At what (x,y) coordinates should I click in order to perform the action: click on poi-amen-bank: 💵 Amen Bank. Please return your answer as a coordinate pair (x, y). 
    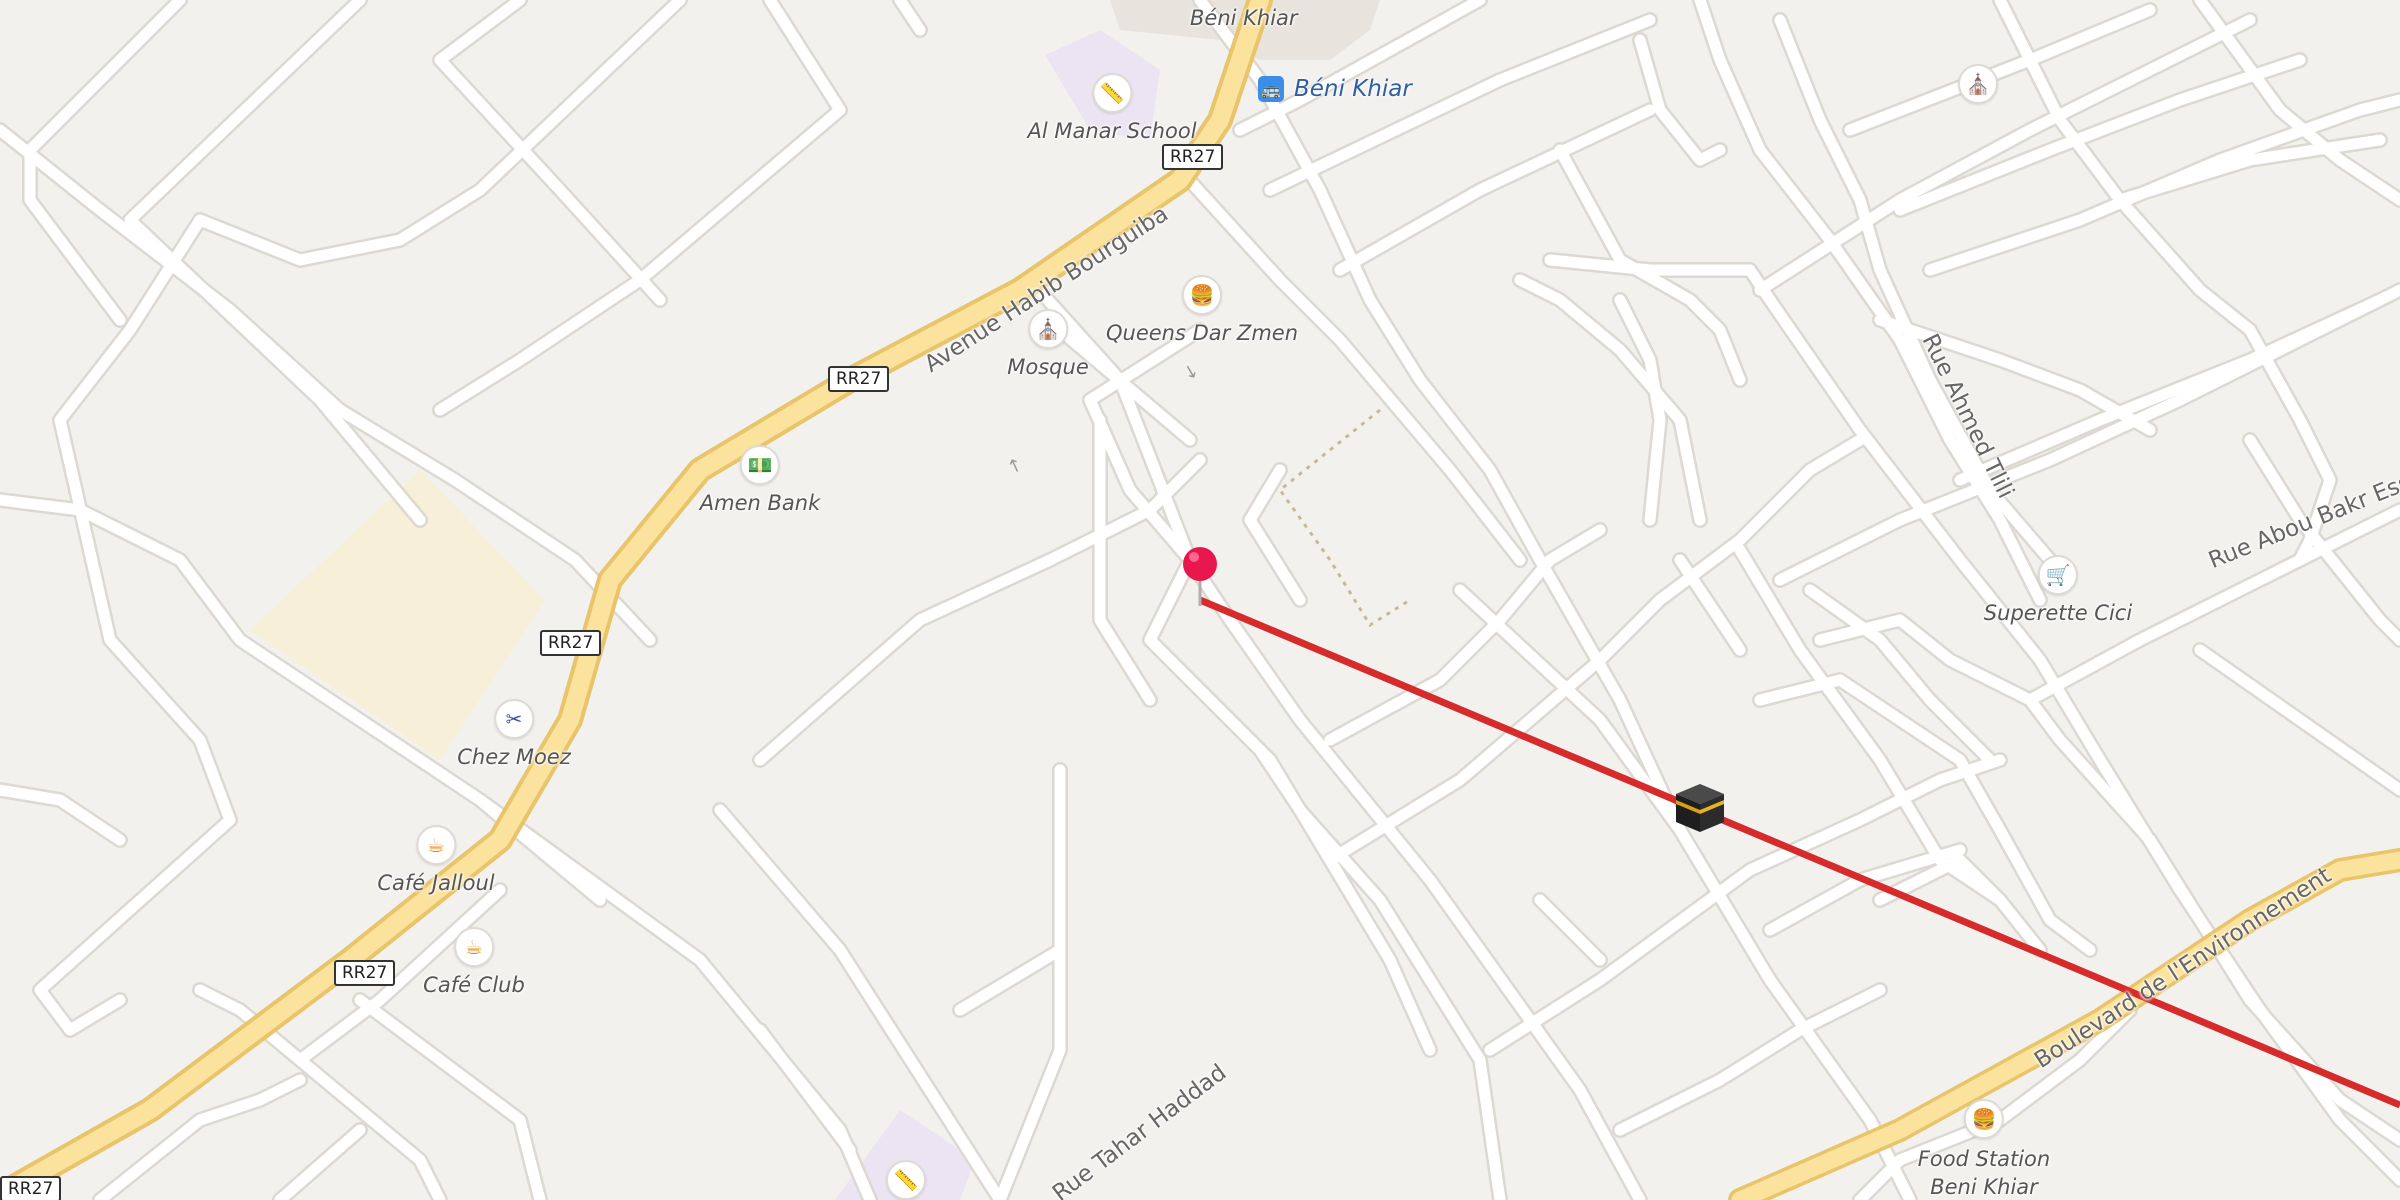
    Looking at the image, I should click on (760, 480).